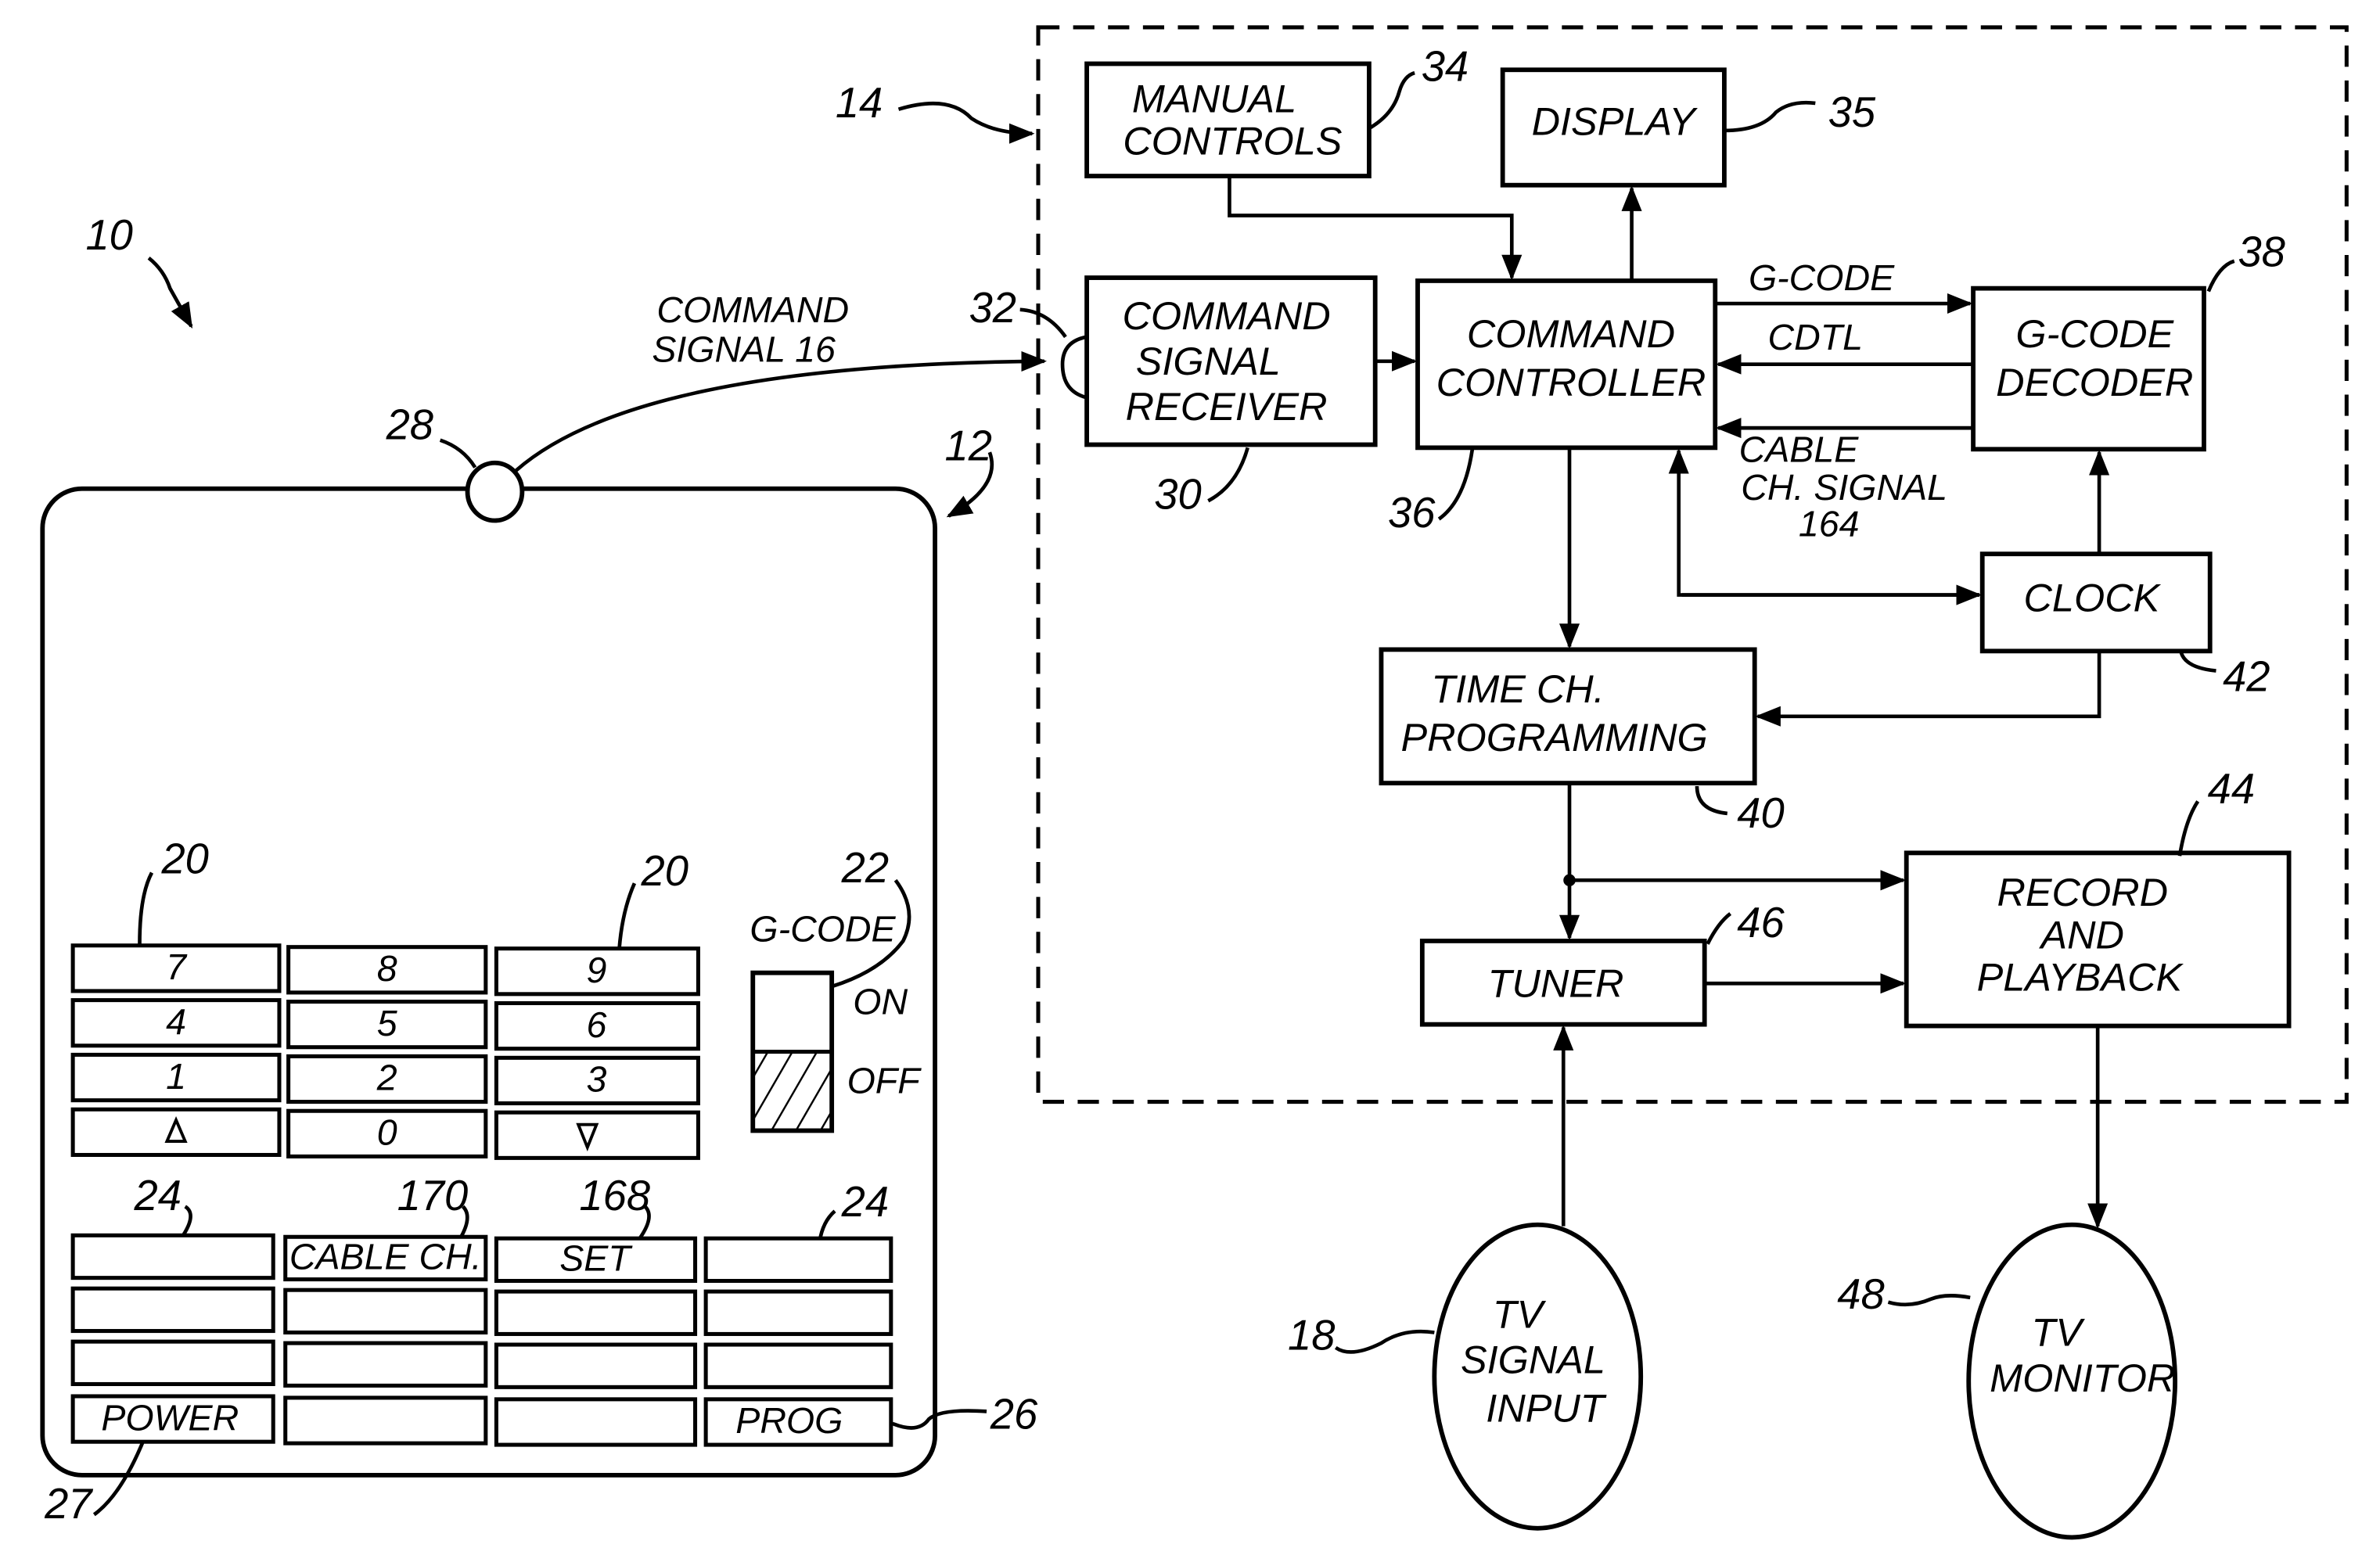  I want to click on switch-off-label: OFF, so click(884, 1081).